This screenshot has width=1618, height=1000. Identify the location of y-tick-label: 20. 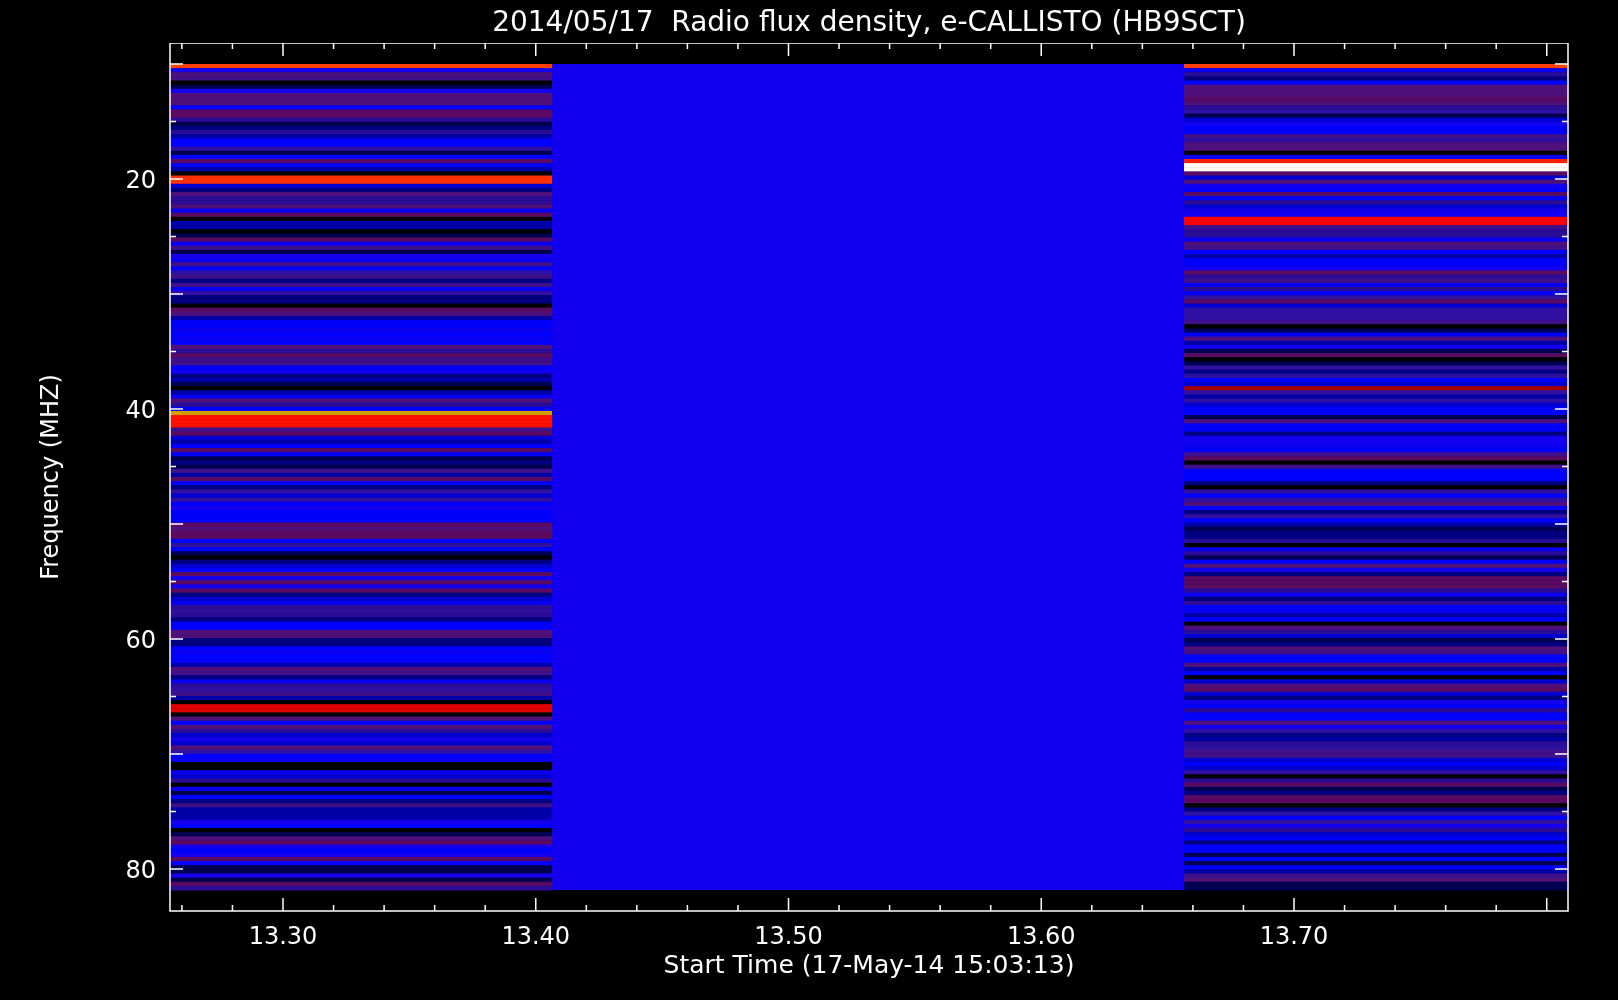
(140, 180).